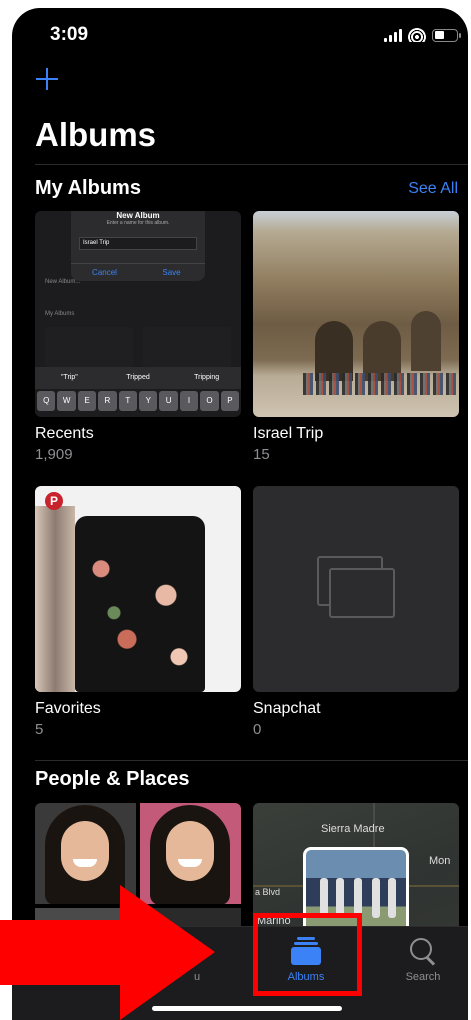  I want to click on album-name: Israel Trip, so click(288, 433).